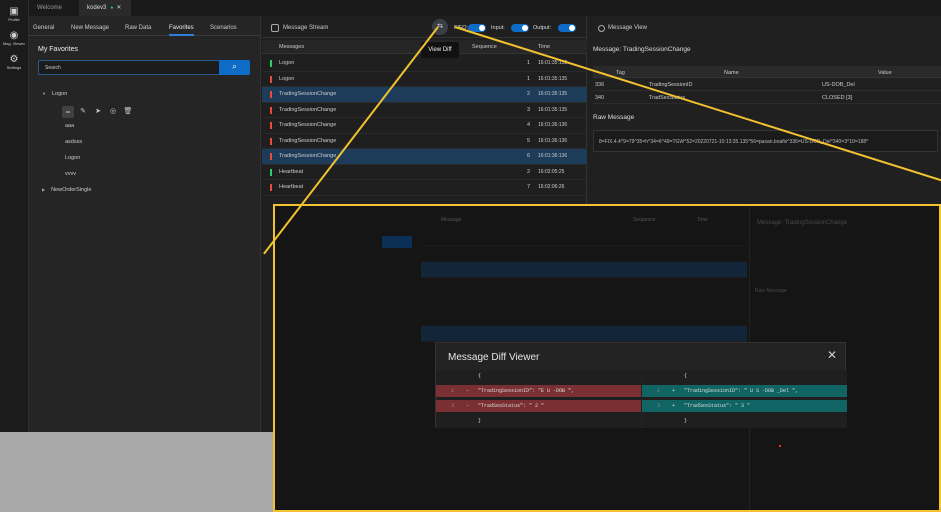 This screenshot has width=941, height=512. What do you see at coordinates (520, 28) in the screenshot?
I see `input-toggle` at bounding box center [520, 28].